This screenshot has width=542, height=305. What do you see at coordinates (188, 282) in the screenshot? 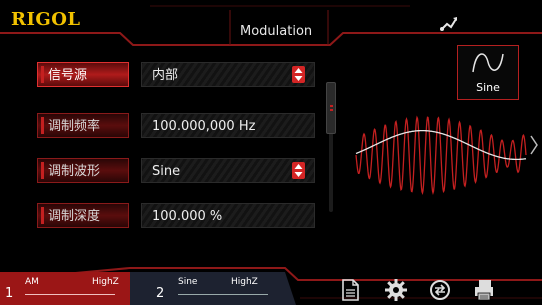
I see `channel-mode: Sine` at bounding box center [188, 282].